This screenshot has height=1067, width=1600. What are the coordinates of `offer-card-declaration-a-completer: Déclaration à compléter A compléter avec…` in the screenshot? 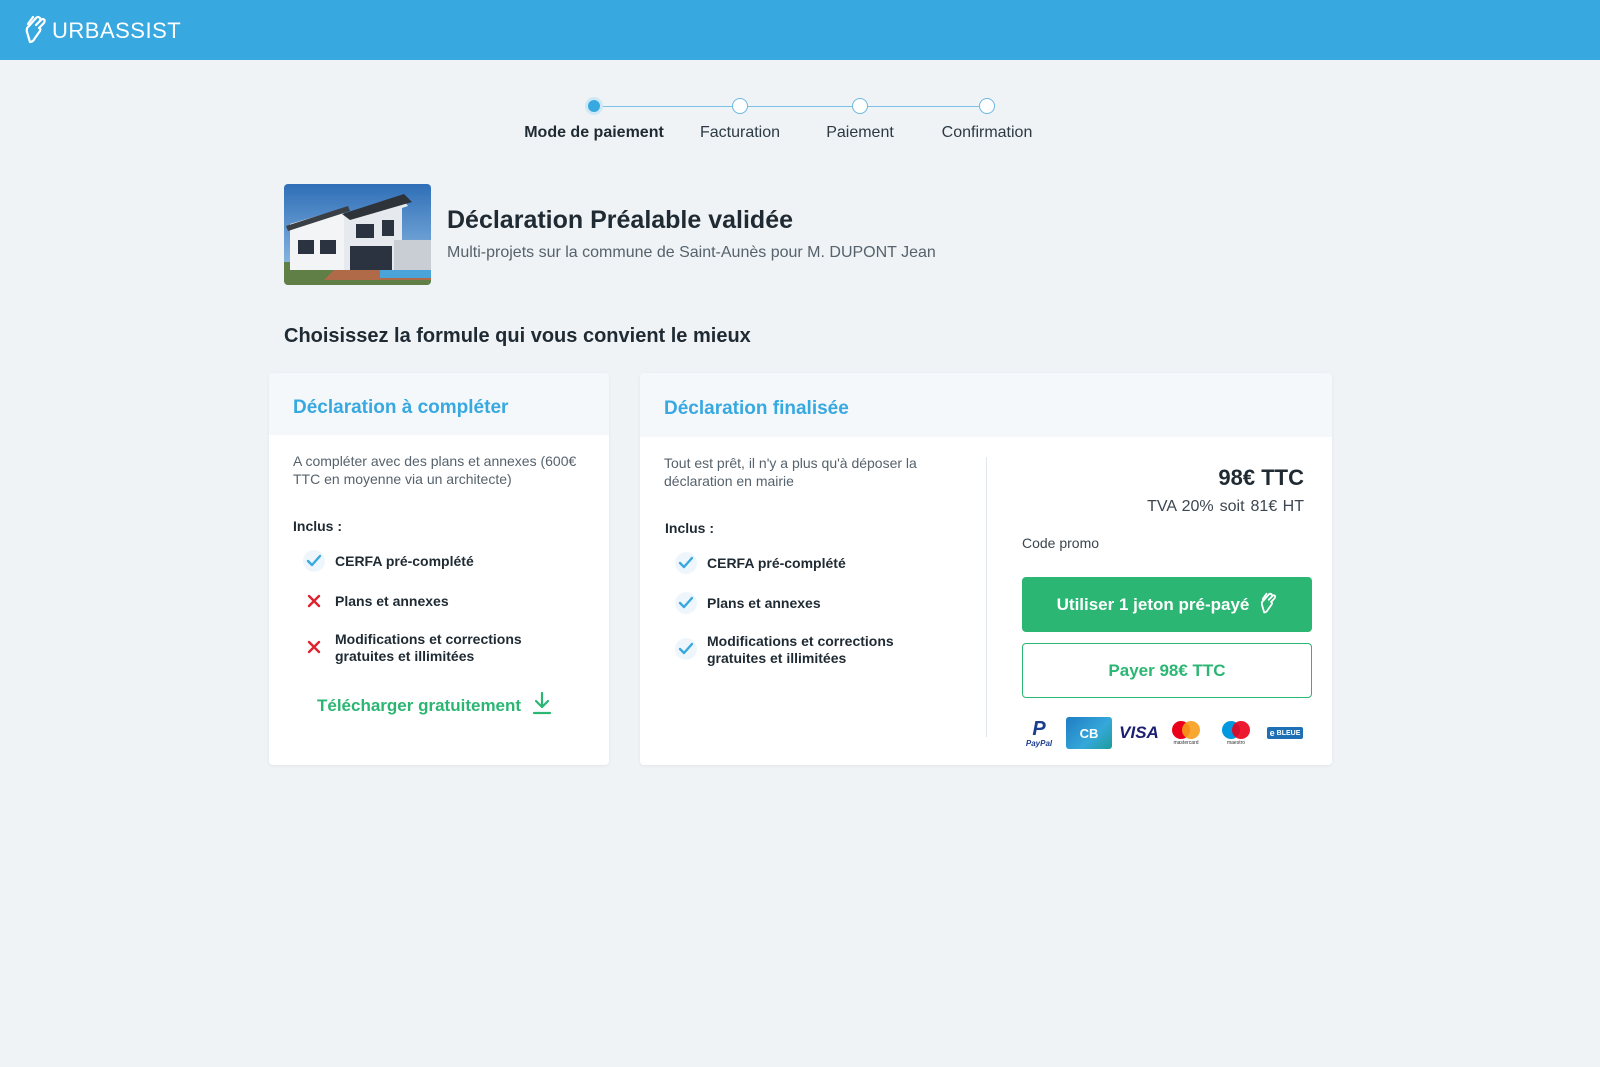 It's located at (439, 569).